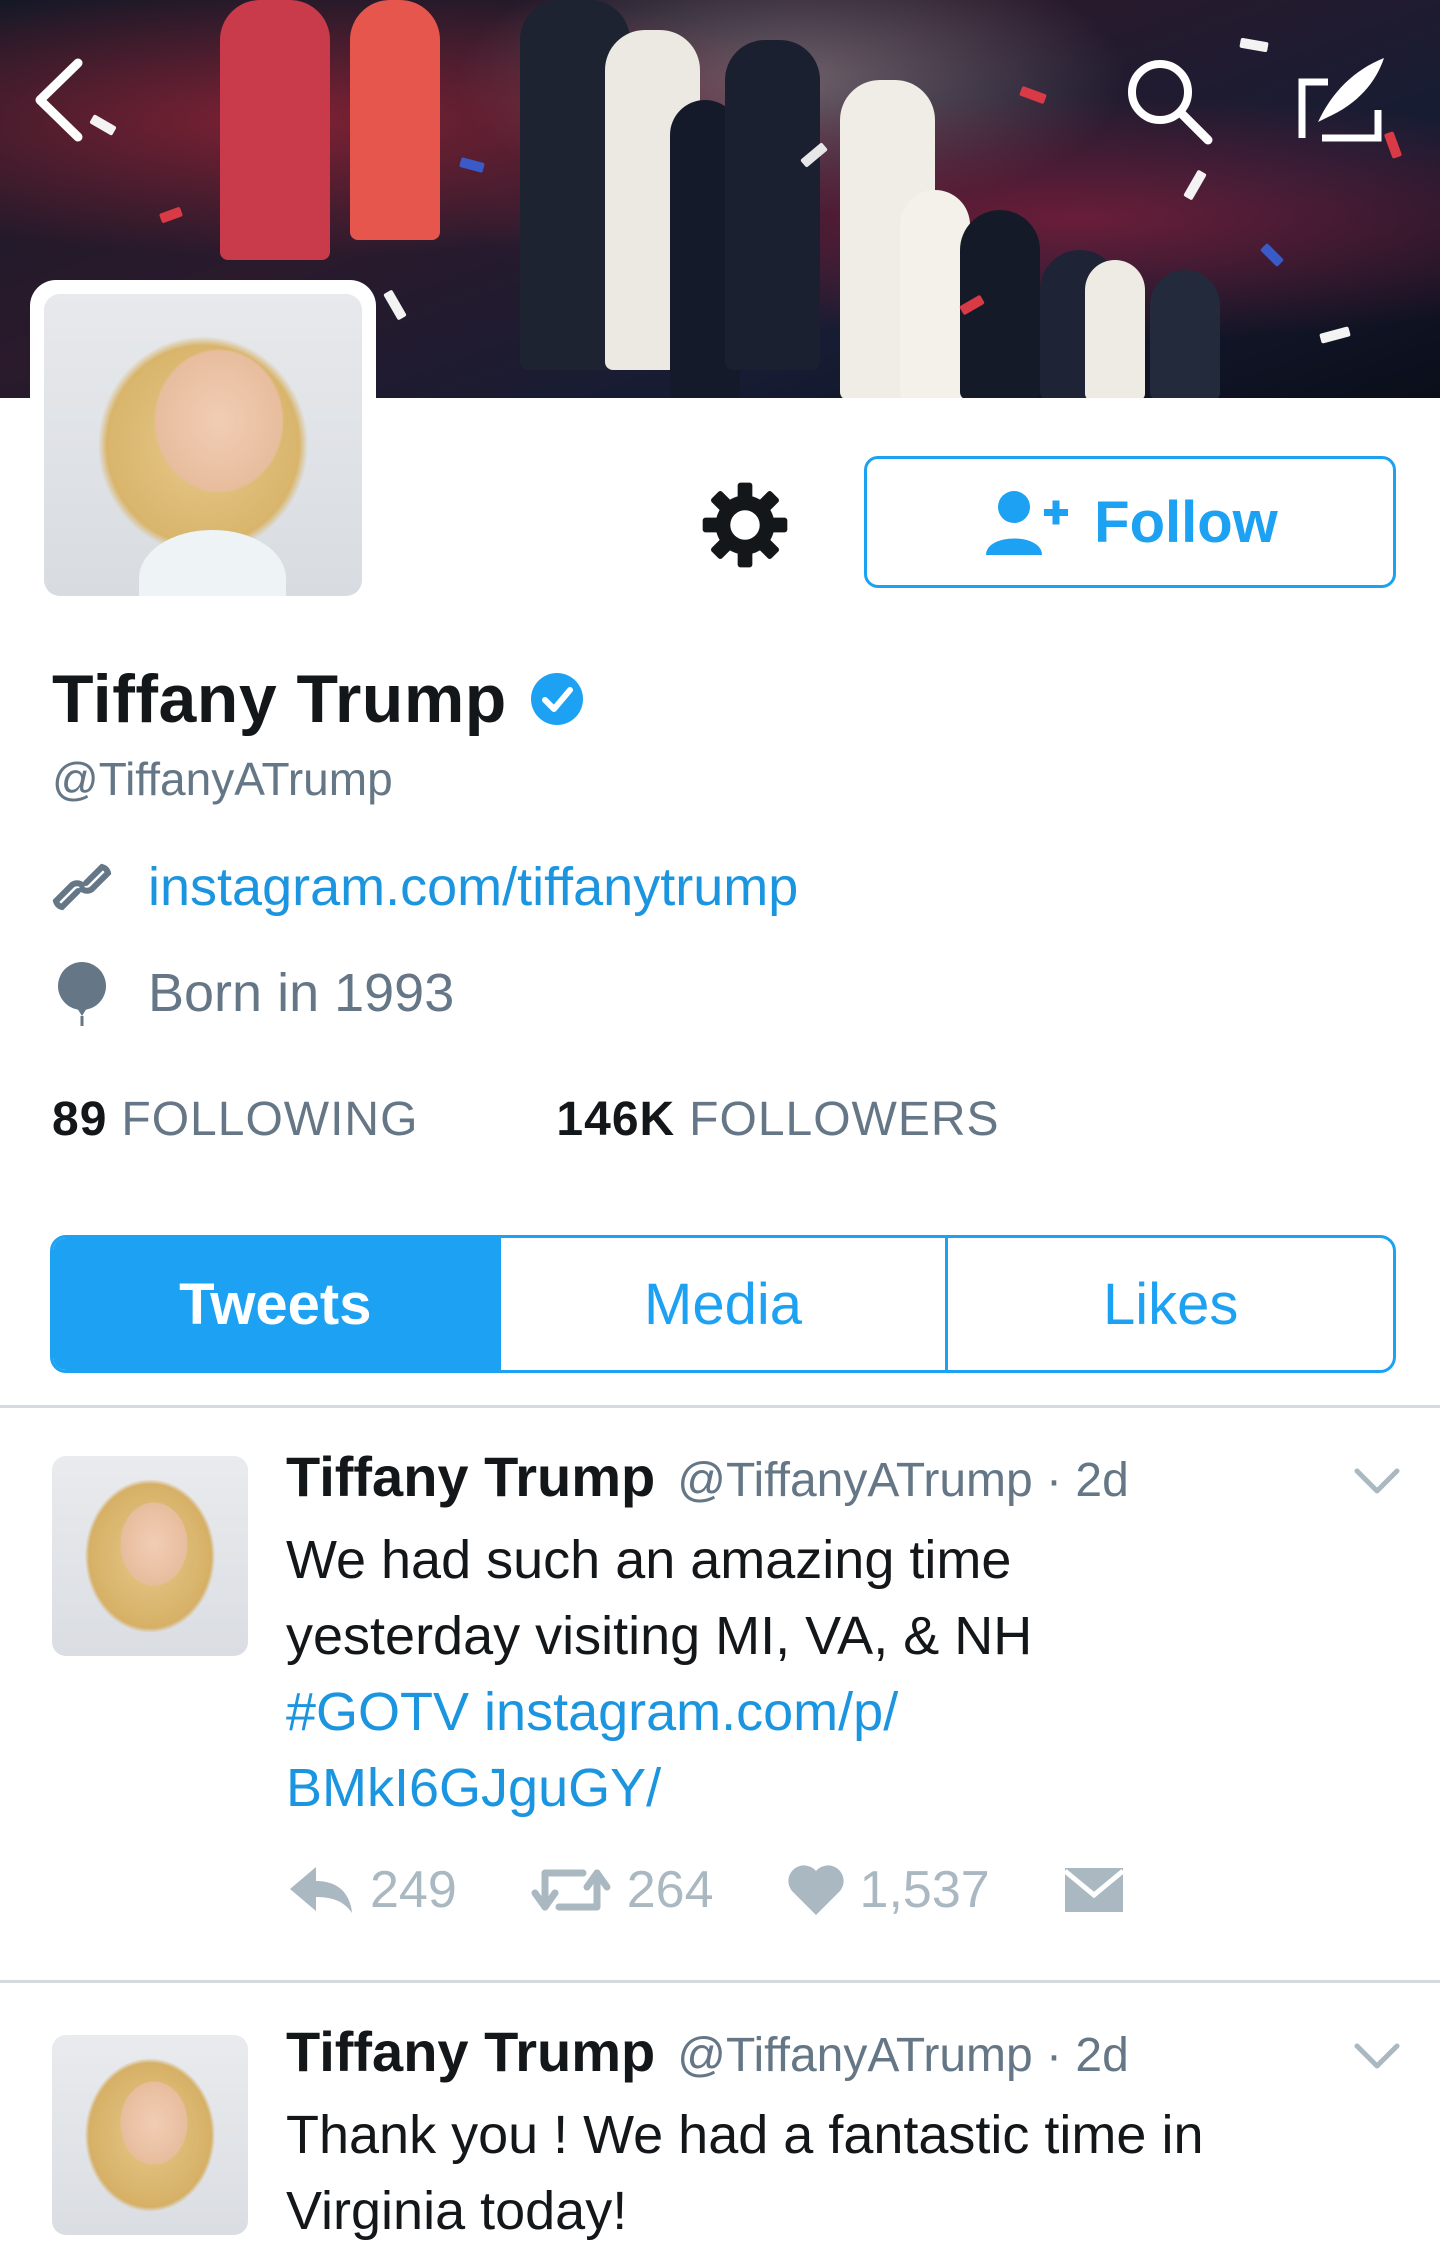 The width and height of the screenshot is (1440, 2252). Describe the element at coordinates (473, 887) in the screenshot. I see `profile-website-link: instagram.com/tiffanytrump` at that location.